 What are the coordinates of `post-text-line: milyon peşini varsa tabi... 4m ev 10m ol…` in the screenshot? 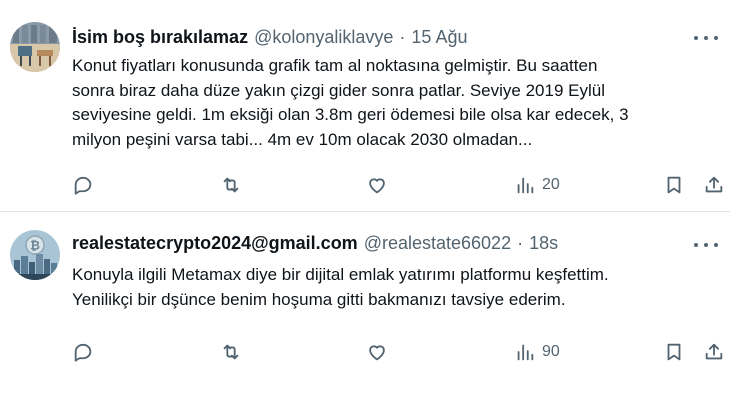 It's located at (302, 139).